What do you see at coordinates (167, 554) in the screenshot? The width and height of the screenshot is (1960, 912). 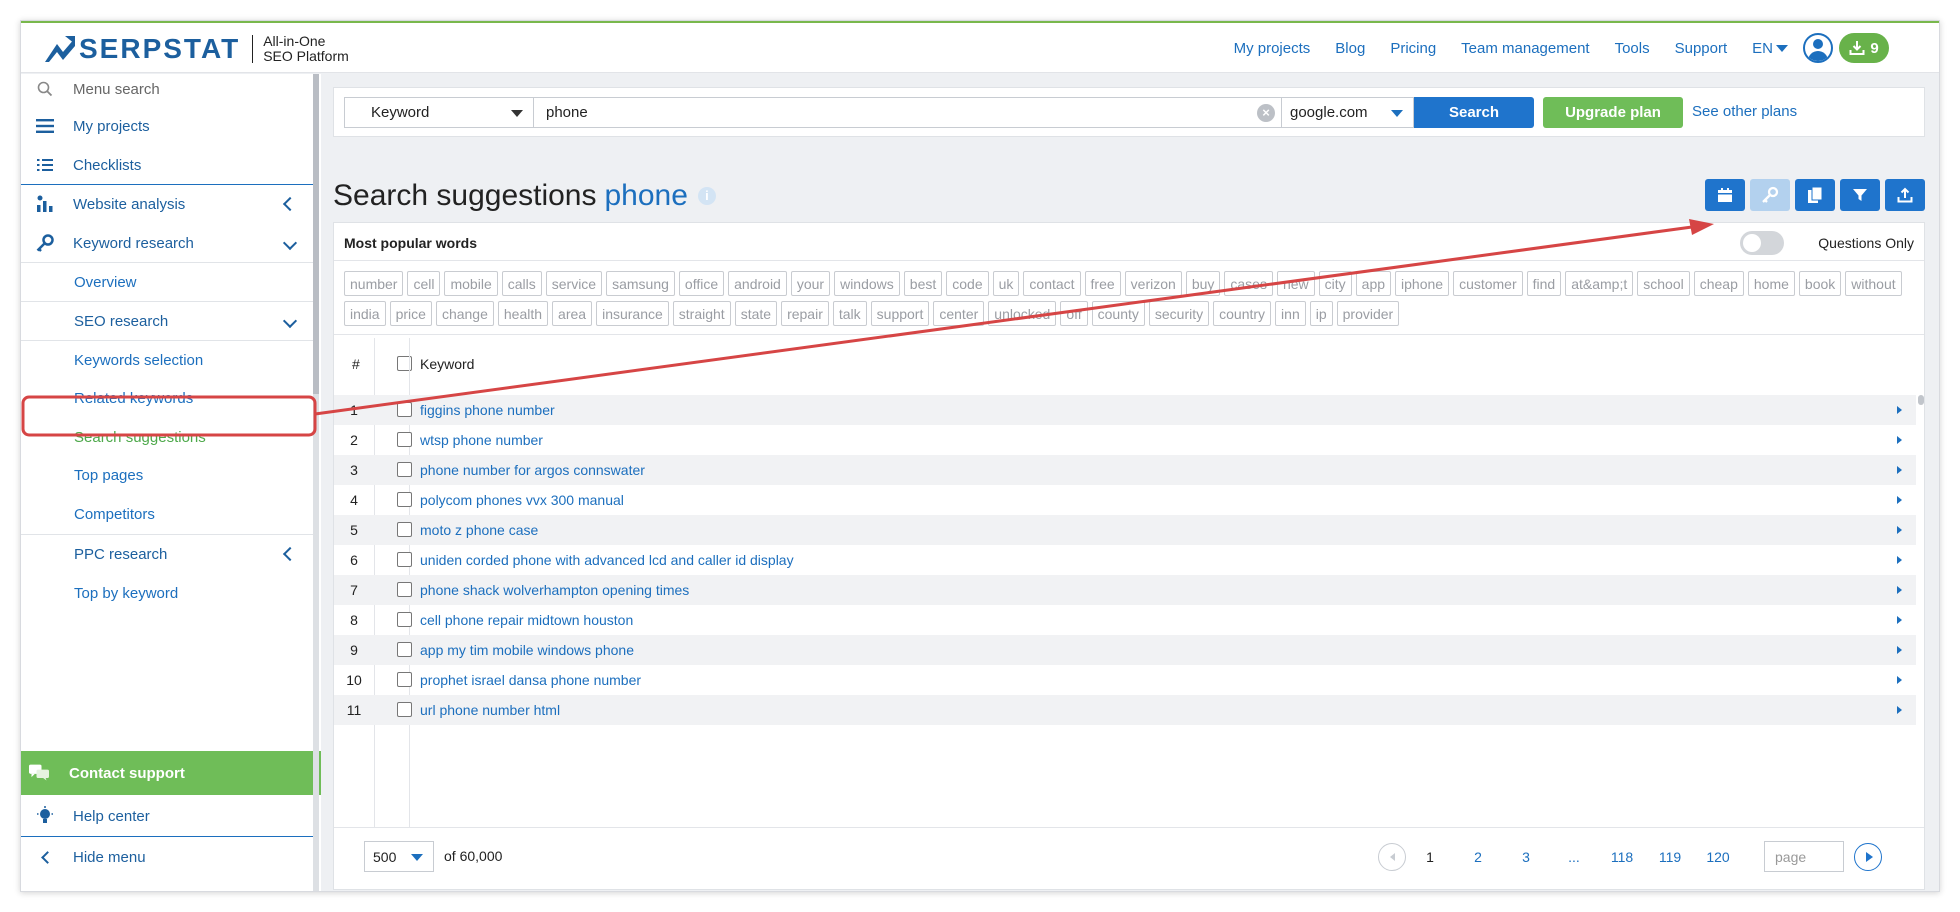 I see `sidebar-item-ppc-research: PPC research` at bounding box center [167, 554].